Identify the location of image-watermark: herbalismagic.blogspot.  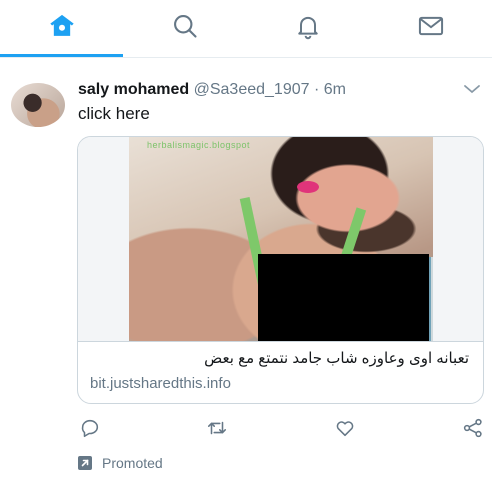
(199, 145).